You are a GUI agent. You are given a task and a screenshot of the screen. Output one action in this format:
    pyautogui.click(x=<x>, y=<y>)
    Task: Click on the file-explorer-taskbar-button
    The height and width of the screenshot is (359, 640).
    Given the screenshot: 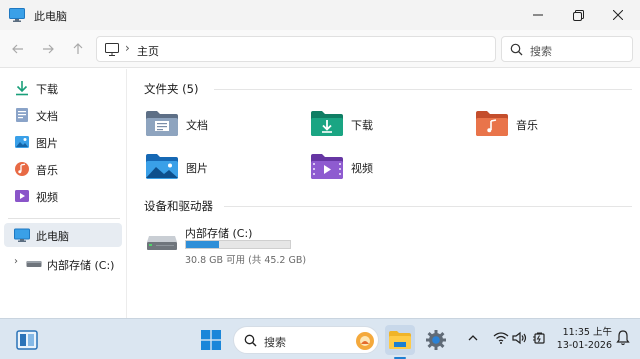 What is the action you would take?
    pyautogui.click(x=400, y=340)
    